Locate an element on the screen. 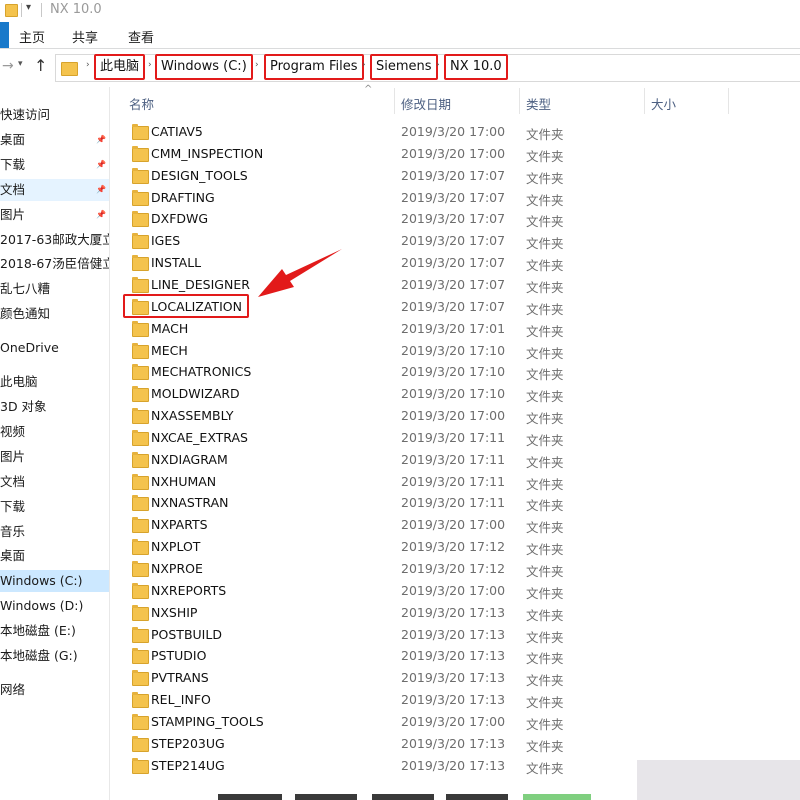 The height and width of the screenshot is (800, 800). nav-item: 视频 is located at coordinates (54, 432).